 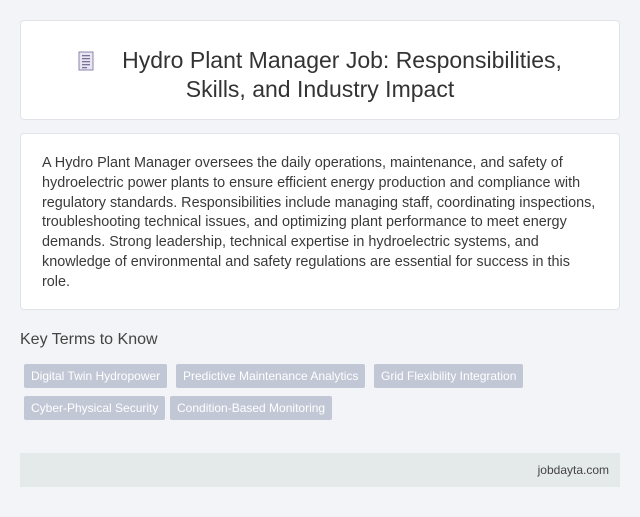 What do you see at coordinates (96, 376) in the screenshot?
I see `tag-digital-twin-hydropower: Digital Twin Hydropower` at bounding box center [96, 376].